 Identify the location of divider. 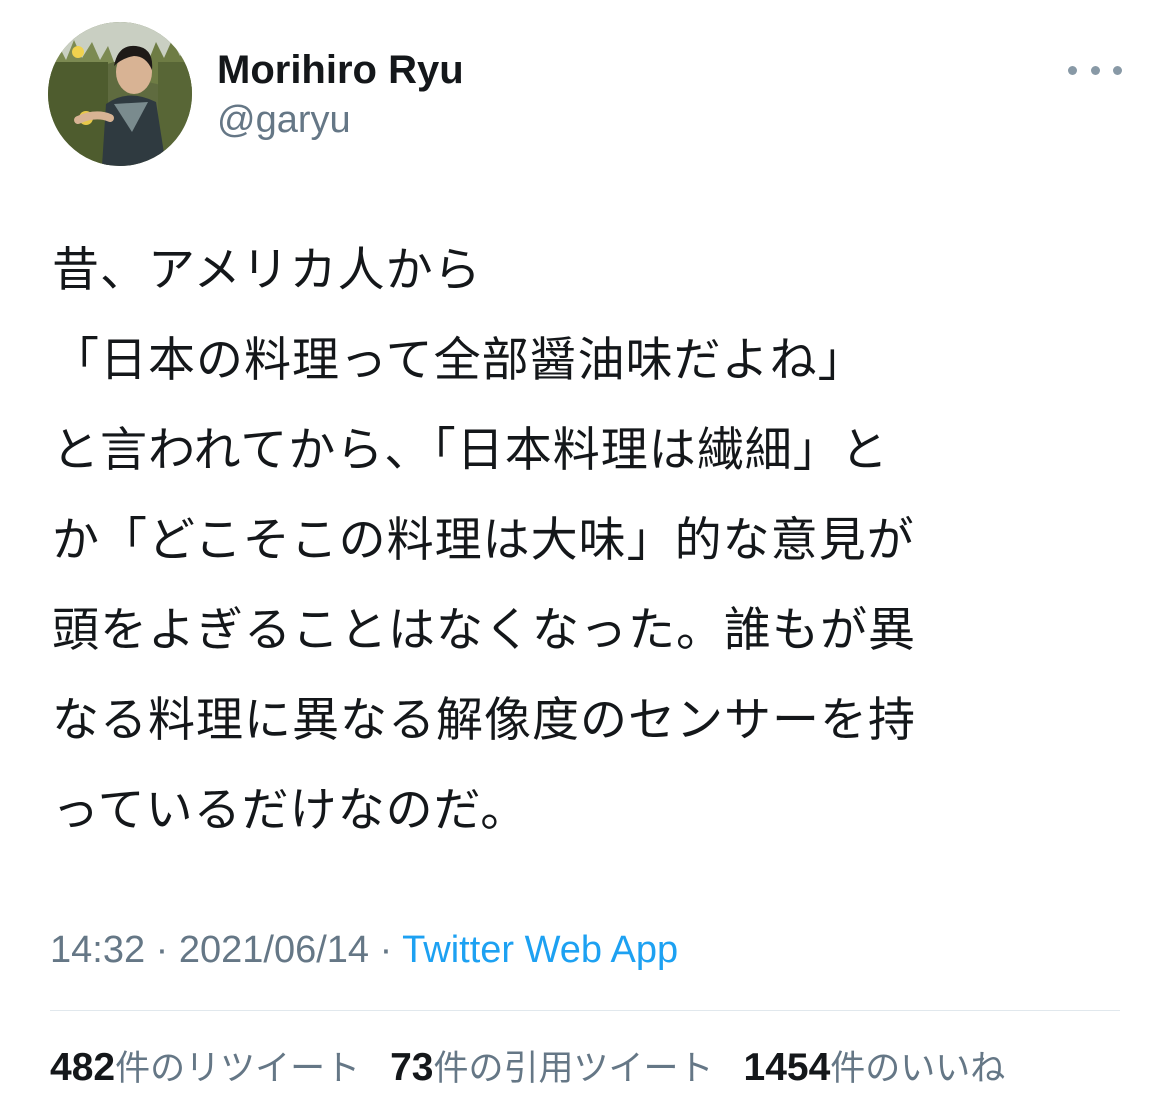
(585, 1010).